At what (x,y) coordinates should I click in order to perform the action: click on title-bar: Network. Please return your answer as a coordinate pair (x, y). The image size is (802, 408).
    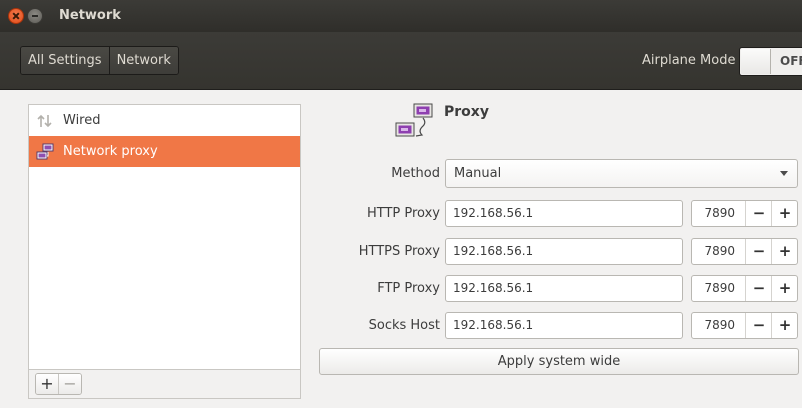
    Looking at the image, I should click on (401, 16).